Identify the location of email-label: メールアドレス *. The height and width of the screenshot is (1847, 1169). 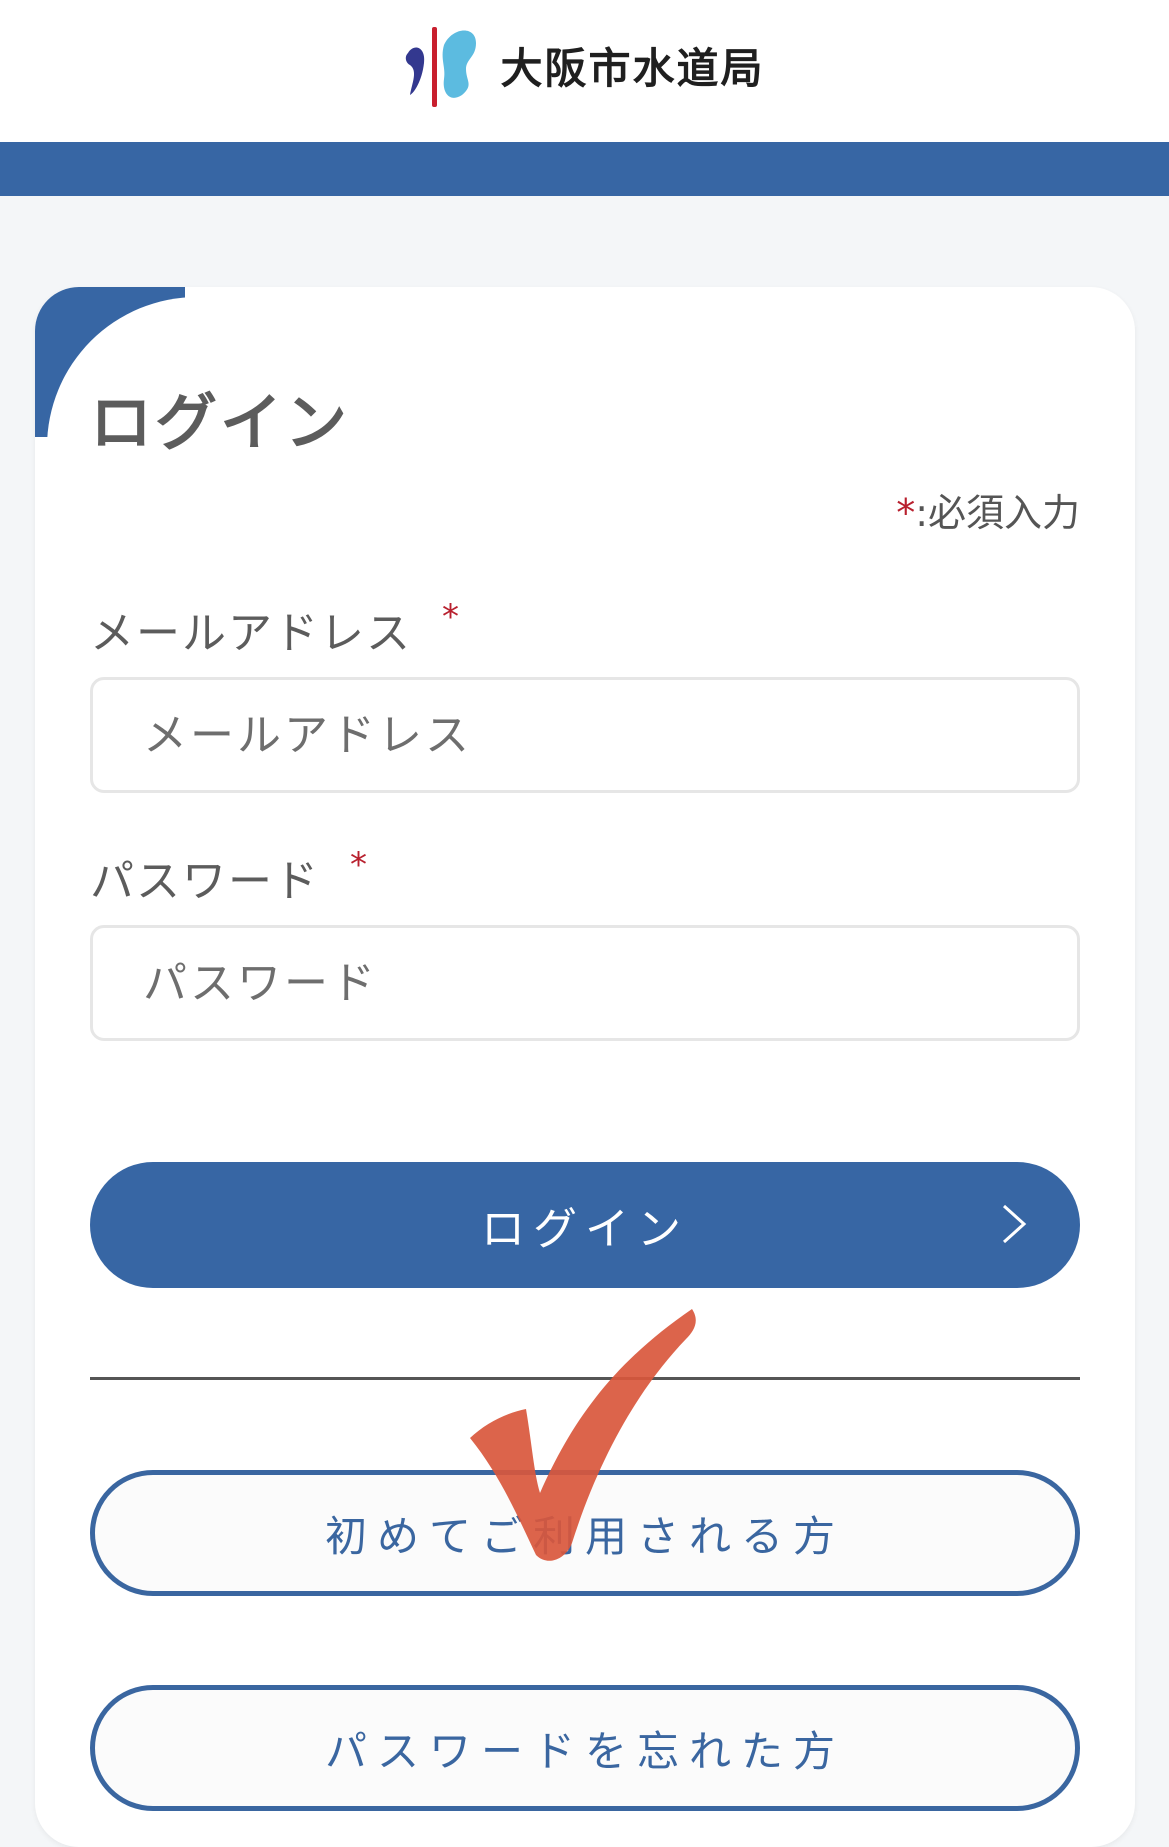
(275, 629).